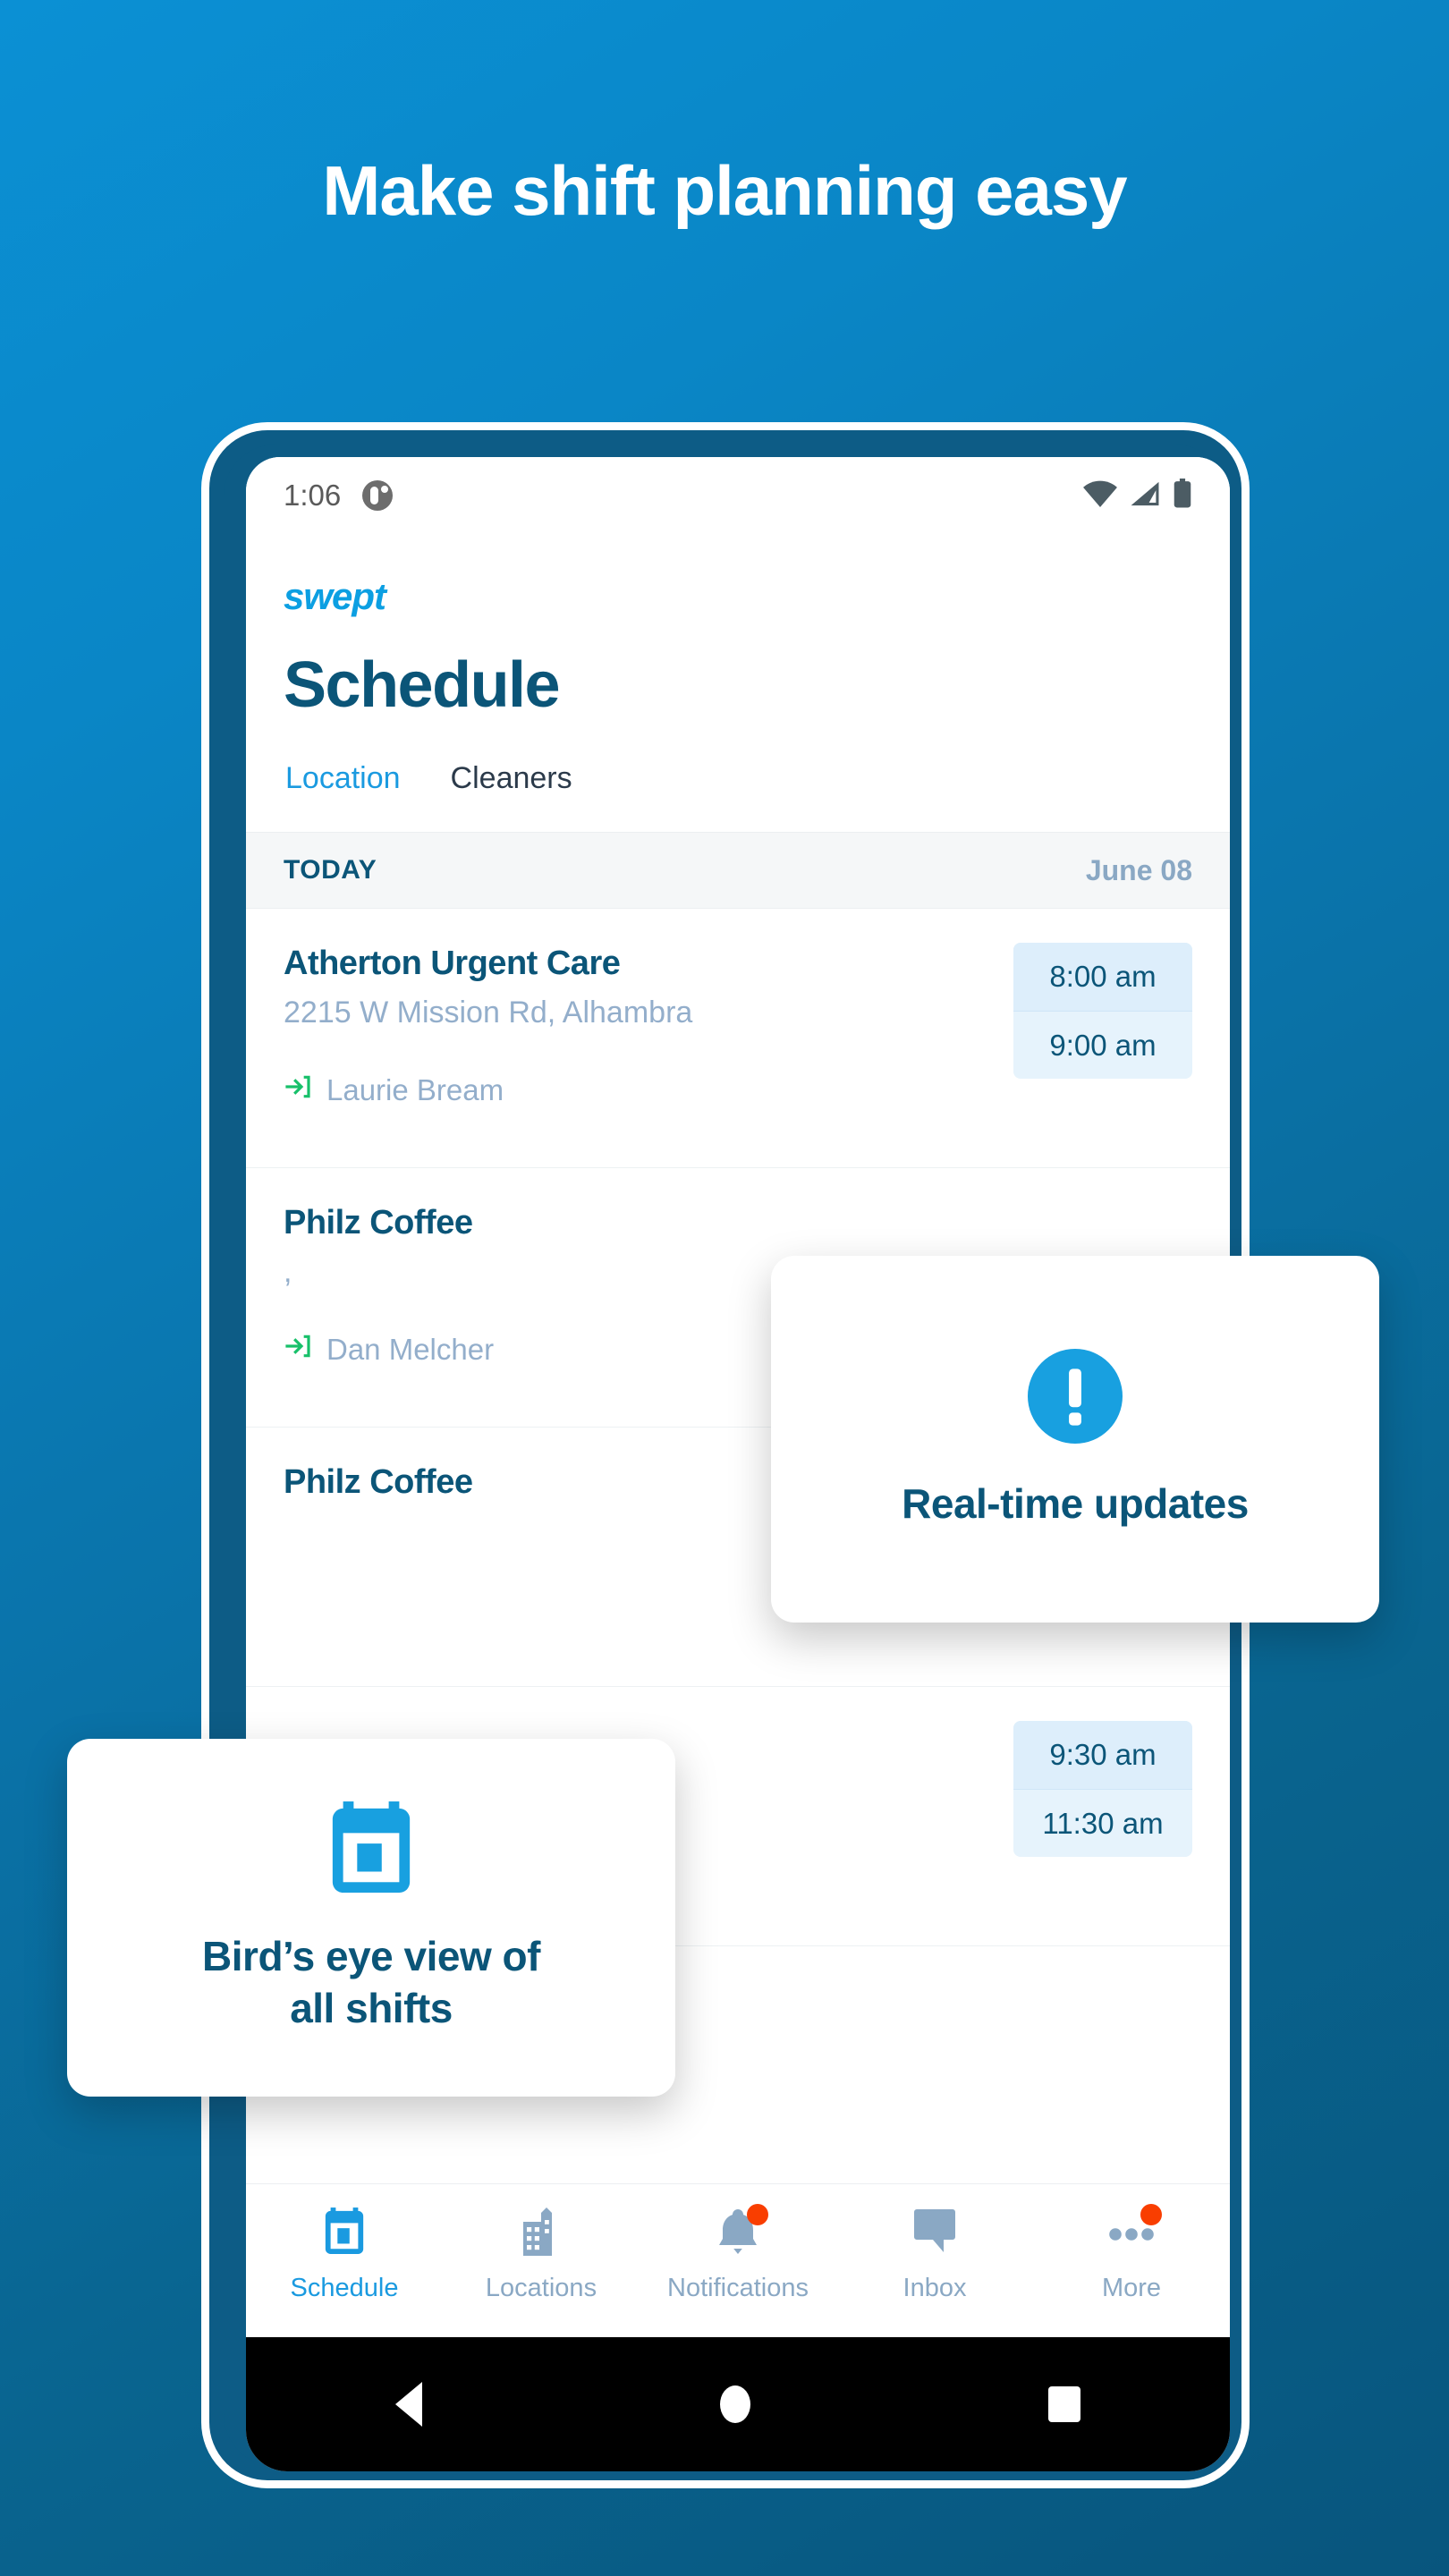 This screenshot has width=1449, height=2576. What do you see at coordinates (1131, 2288) in the screenshot?
I see `nav-label: More` at bounding box center [1131, 2288].